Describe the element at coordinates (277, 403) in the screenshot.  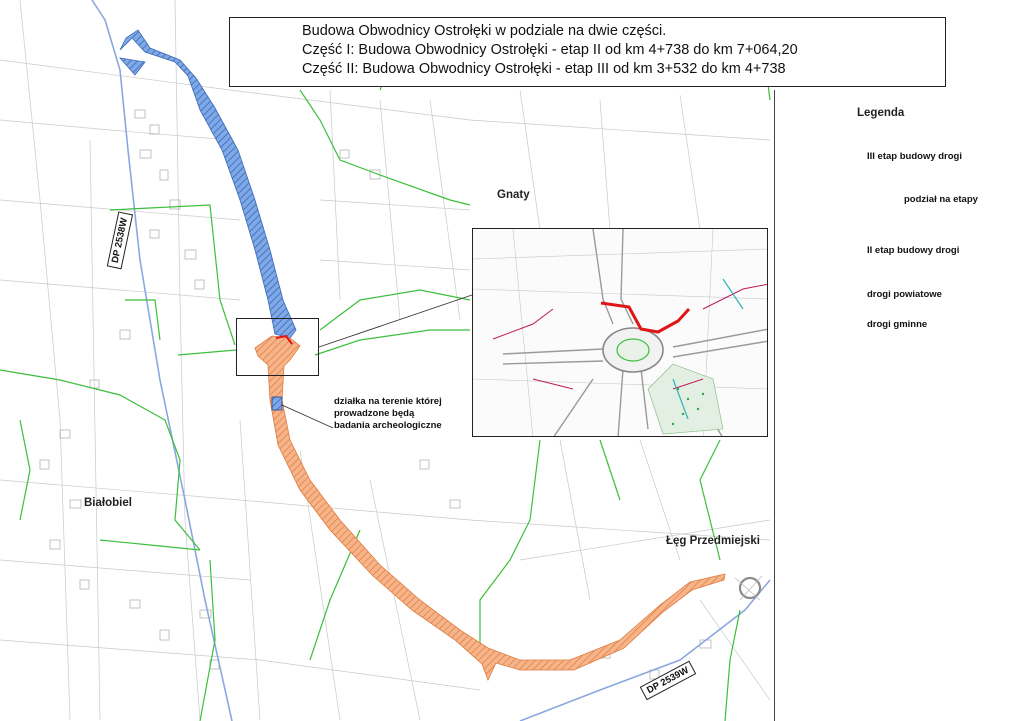
I see `archaeology-parcel` at that location.